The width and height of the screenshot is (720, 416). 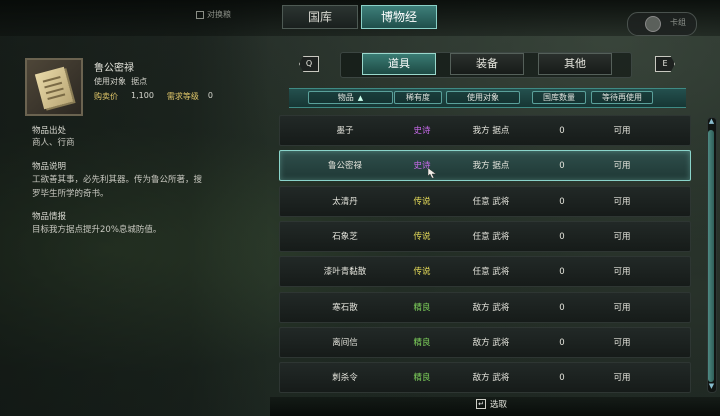 I want to click on table-row: 太清丹 传说 任意 武将 0 可用, so click(x=485, y=201).